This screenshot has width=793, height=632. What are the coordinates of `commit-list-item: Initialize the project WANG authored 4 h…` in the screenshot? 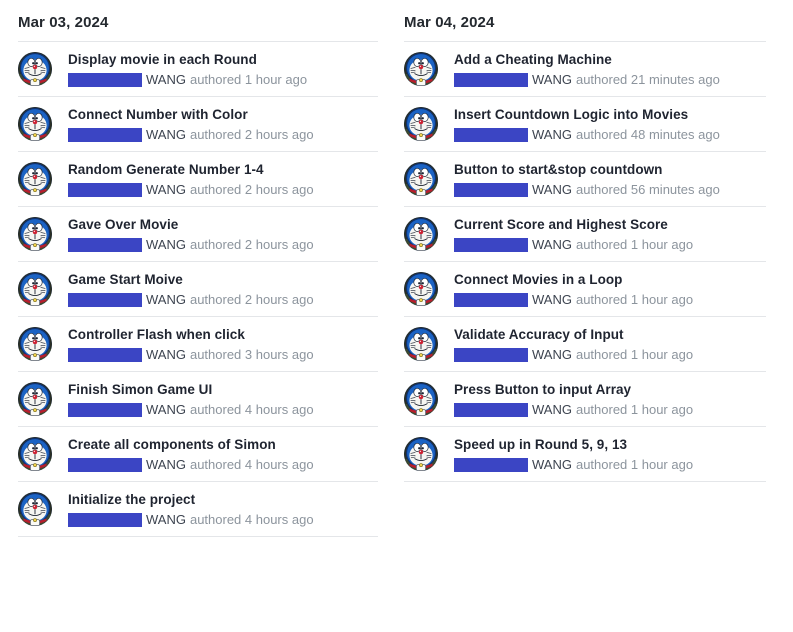 It's located at (198, 509).